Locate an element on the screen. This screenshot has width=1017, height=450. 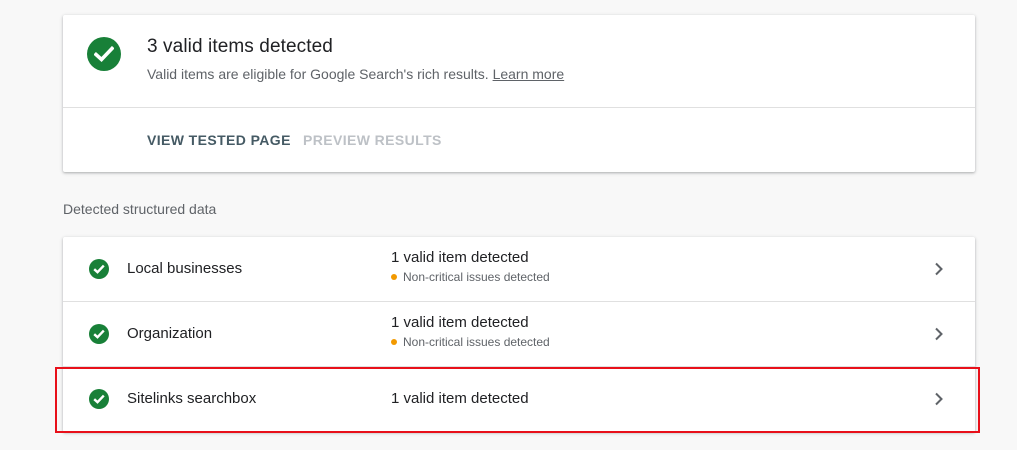
learn-more-link: Learn more is located at coordinates (529, 74).